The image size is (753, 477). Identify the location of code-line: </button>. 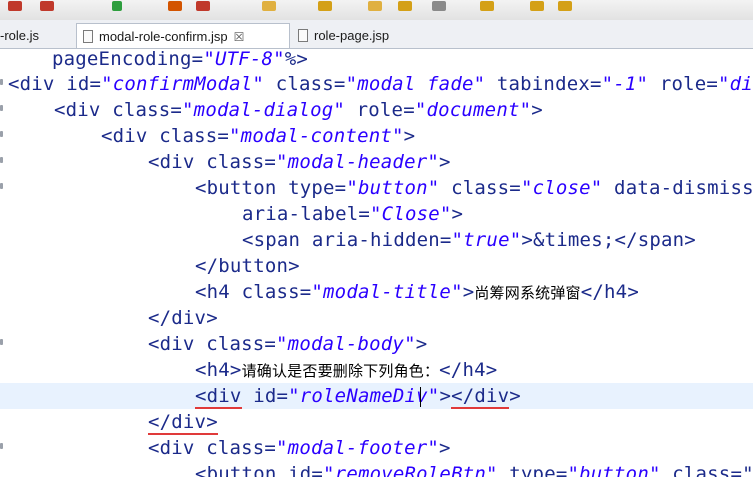
(247, 266).